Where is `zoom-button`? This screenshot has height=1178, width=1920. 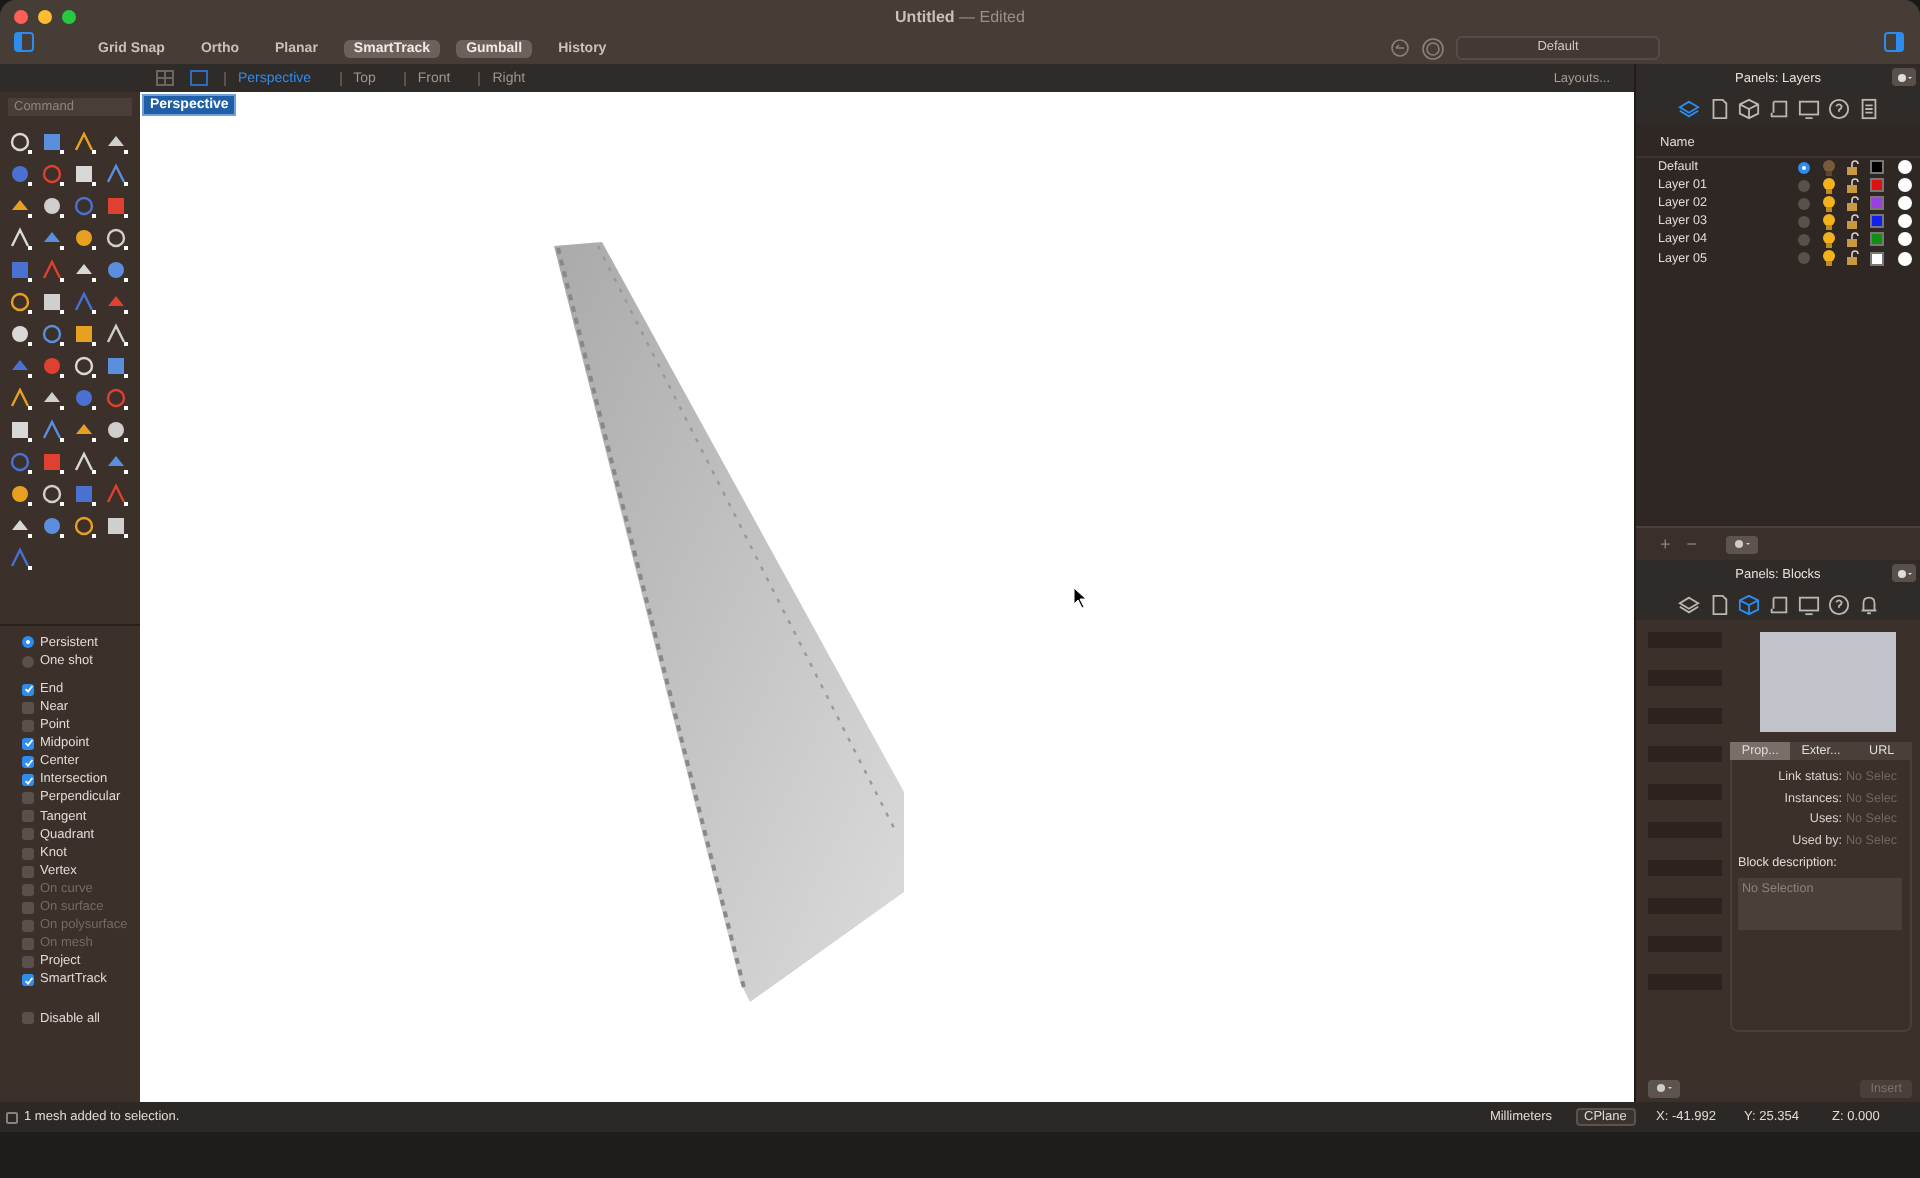
zoom-button is located at coordinates (69, 17).